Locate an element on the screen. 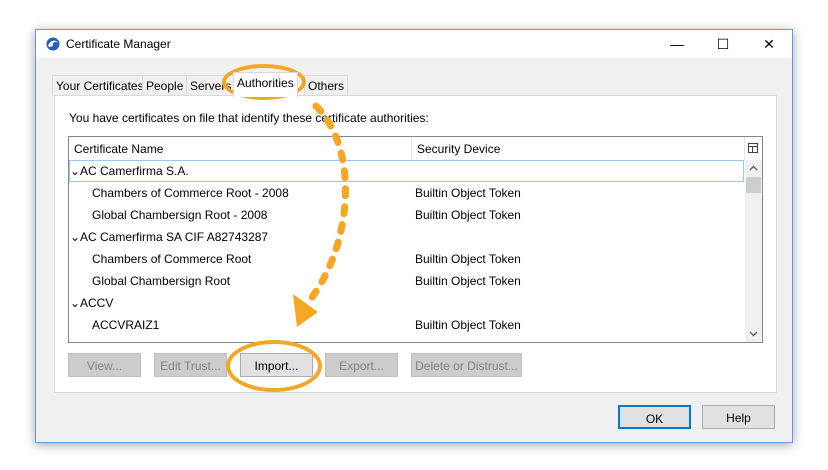  tab-authorities: Authorities is located at coordinates (265, 84).